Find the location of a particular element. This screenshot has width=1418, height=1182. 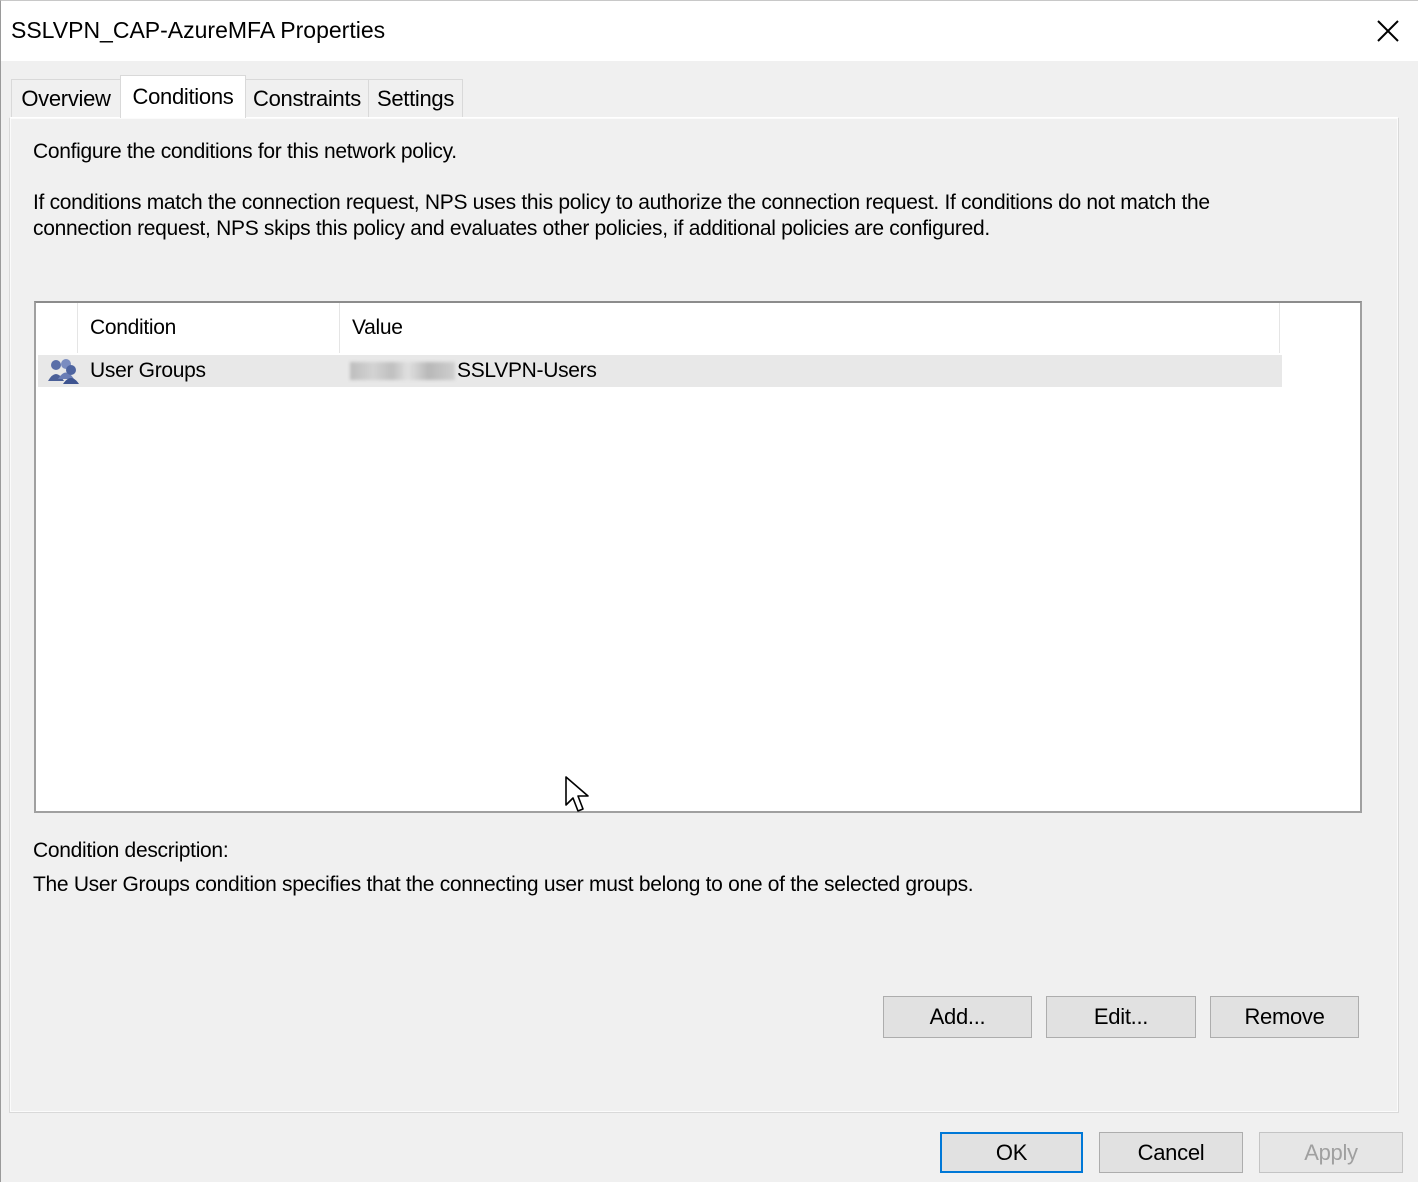

close-icon is located at coordinates (1388, 31).